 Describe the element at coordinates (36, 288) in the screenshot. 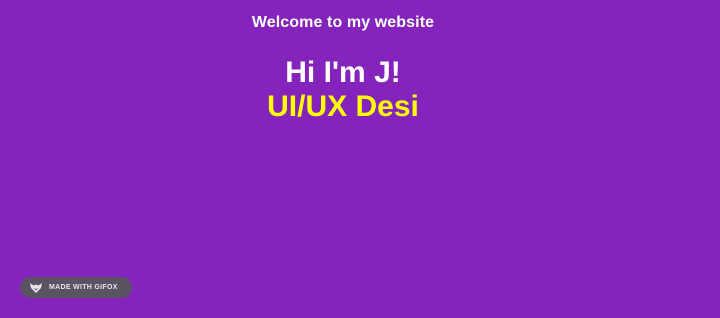

I see `fox-icon` at that location.